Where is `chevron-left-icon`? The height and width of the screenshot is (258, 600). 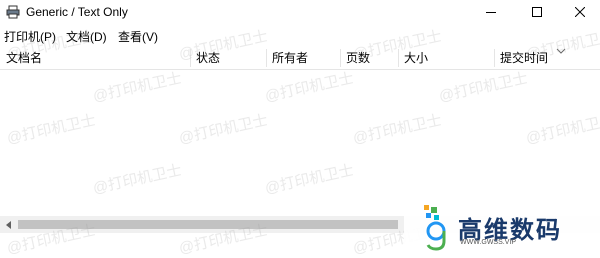
chevron-left-icon is located at coordinates (8, 224).